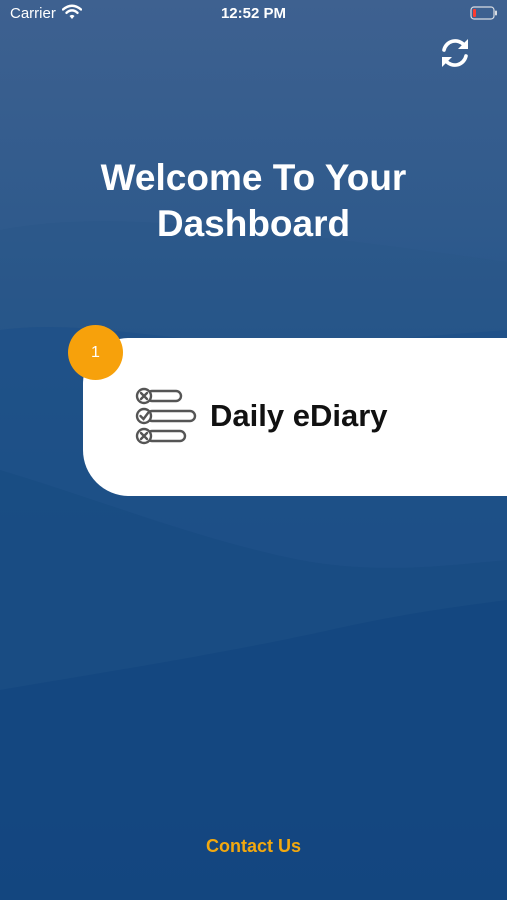 The height and width of the screenshot is (900, 507). What do you see at coordinates (299, 415) in the screenshot?
I see `card-label: Daily eDiary` at bounding box center [299, 415].